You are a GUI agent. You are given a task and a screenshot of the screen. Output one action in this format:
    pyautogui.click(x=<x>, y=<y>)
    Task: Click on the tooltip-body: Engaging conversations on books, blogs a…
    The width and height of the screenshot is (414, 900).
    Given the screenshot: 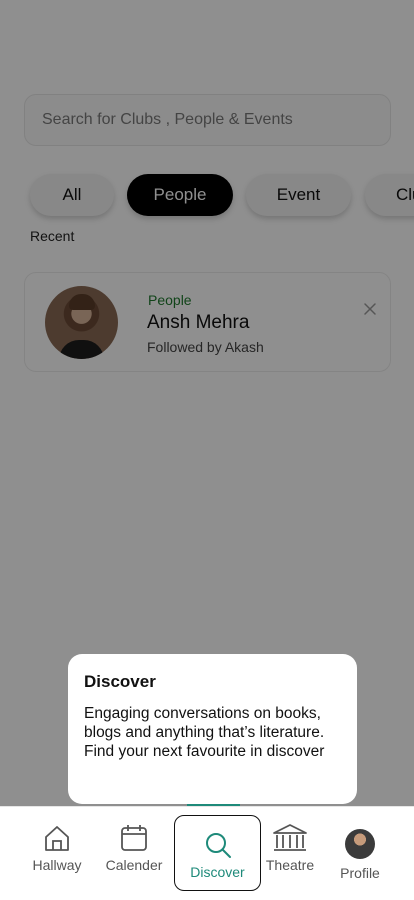 What is the action you would take?
    pyautogui.click(x=204, y=732)
    